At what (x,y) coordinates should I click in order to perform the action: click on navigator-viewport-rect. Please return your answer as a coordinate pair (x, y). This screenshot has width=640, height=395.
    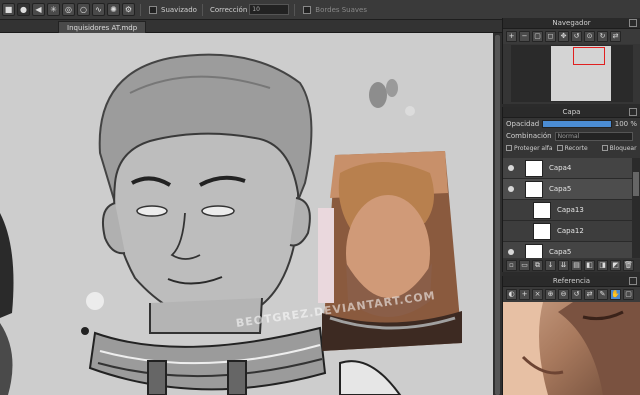
    Looking at the image, I should click on (589, 56).